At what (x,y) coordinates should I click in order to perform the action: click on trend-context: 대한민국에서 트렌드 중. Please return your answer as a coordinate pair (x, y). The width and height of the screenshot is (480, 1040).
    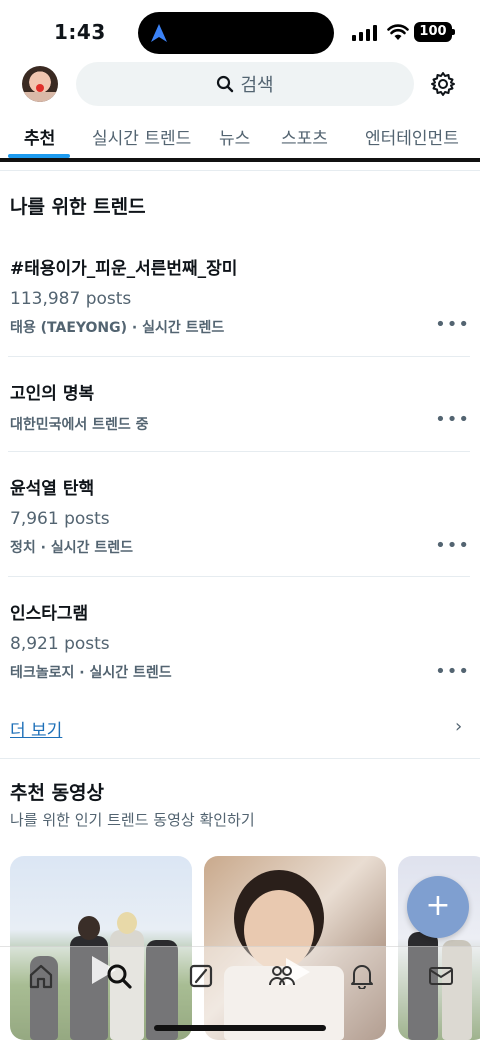
    Looking at the image, I should click on (79, 425).